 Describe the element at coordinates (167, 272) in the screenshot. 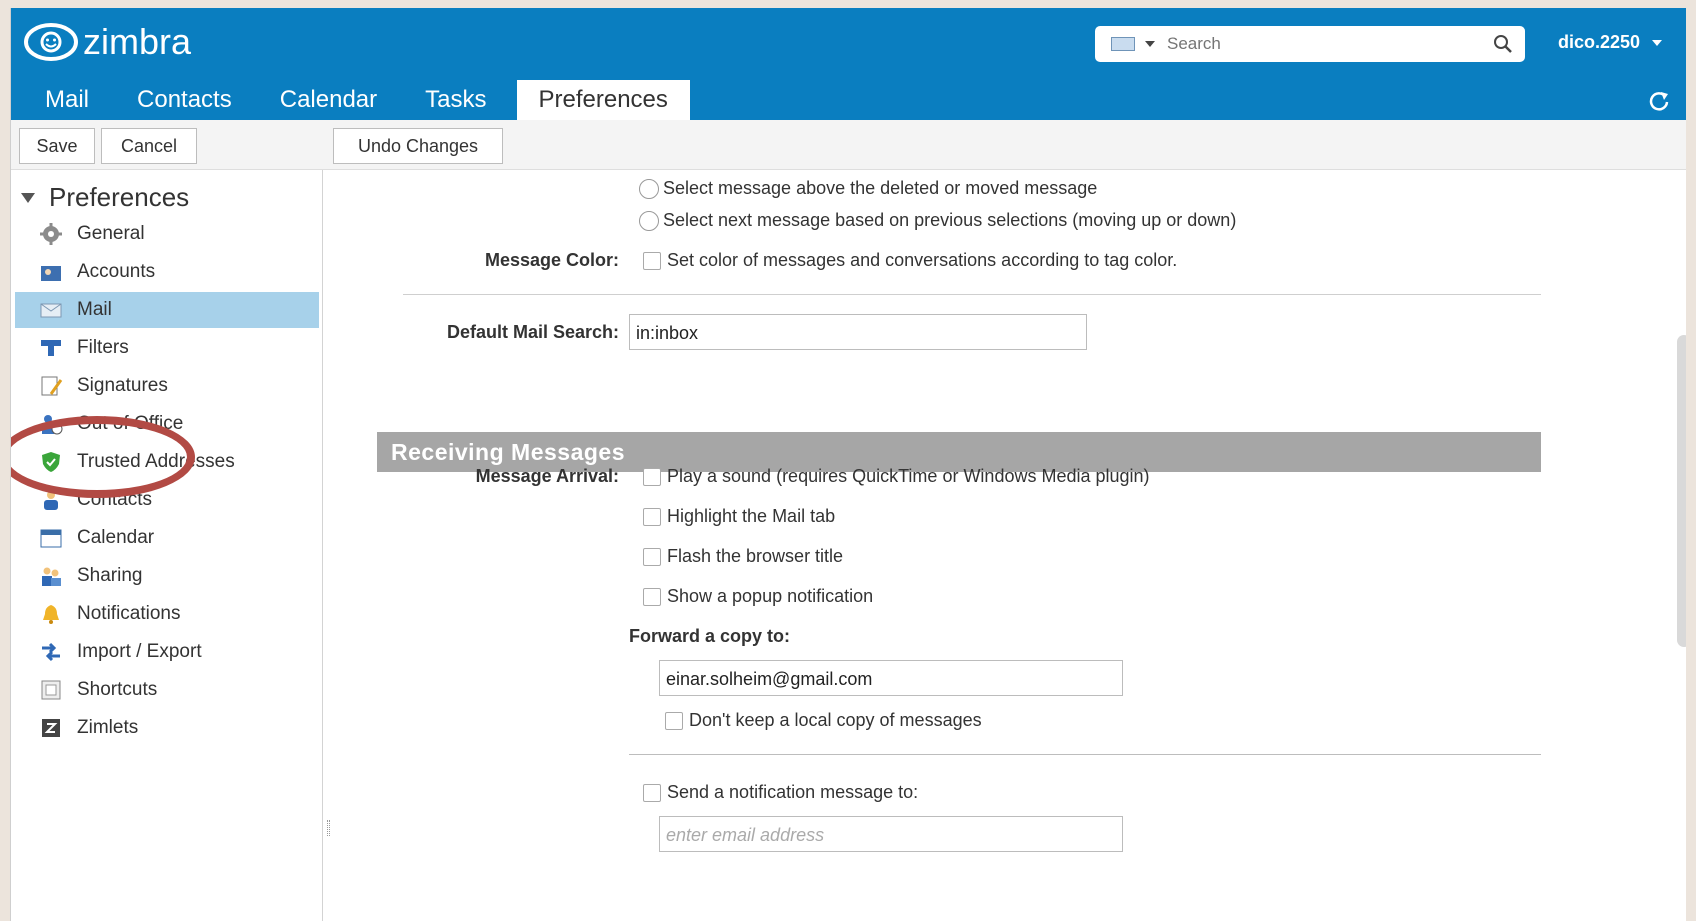

I see `sidebar-item-accounts: Accounts` at that location.